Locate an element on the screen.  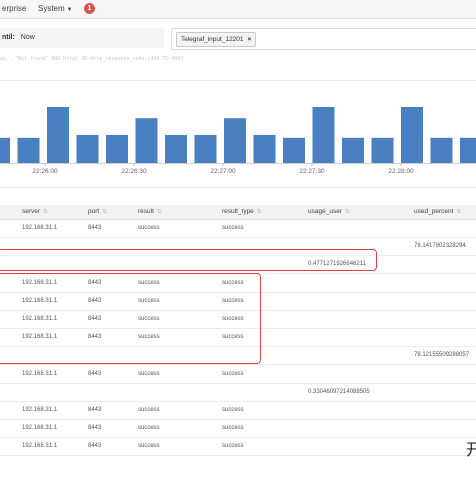
watermark-glyph: 开 is located at coordinates (471, 449).